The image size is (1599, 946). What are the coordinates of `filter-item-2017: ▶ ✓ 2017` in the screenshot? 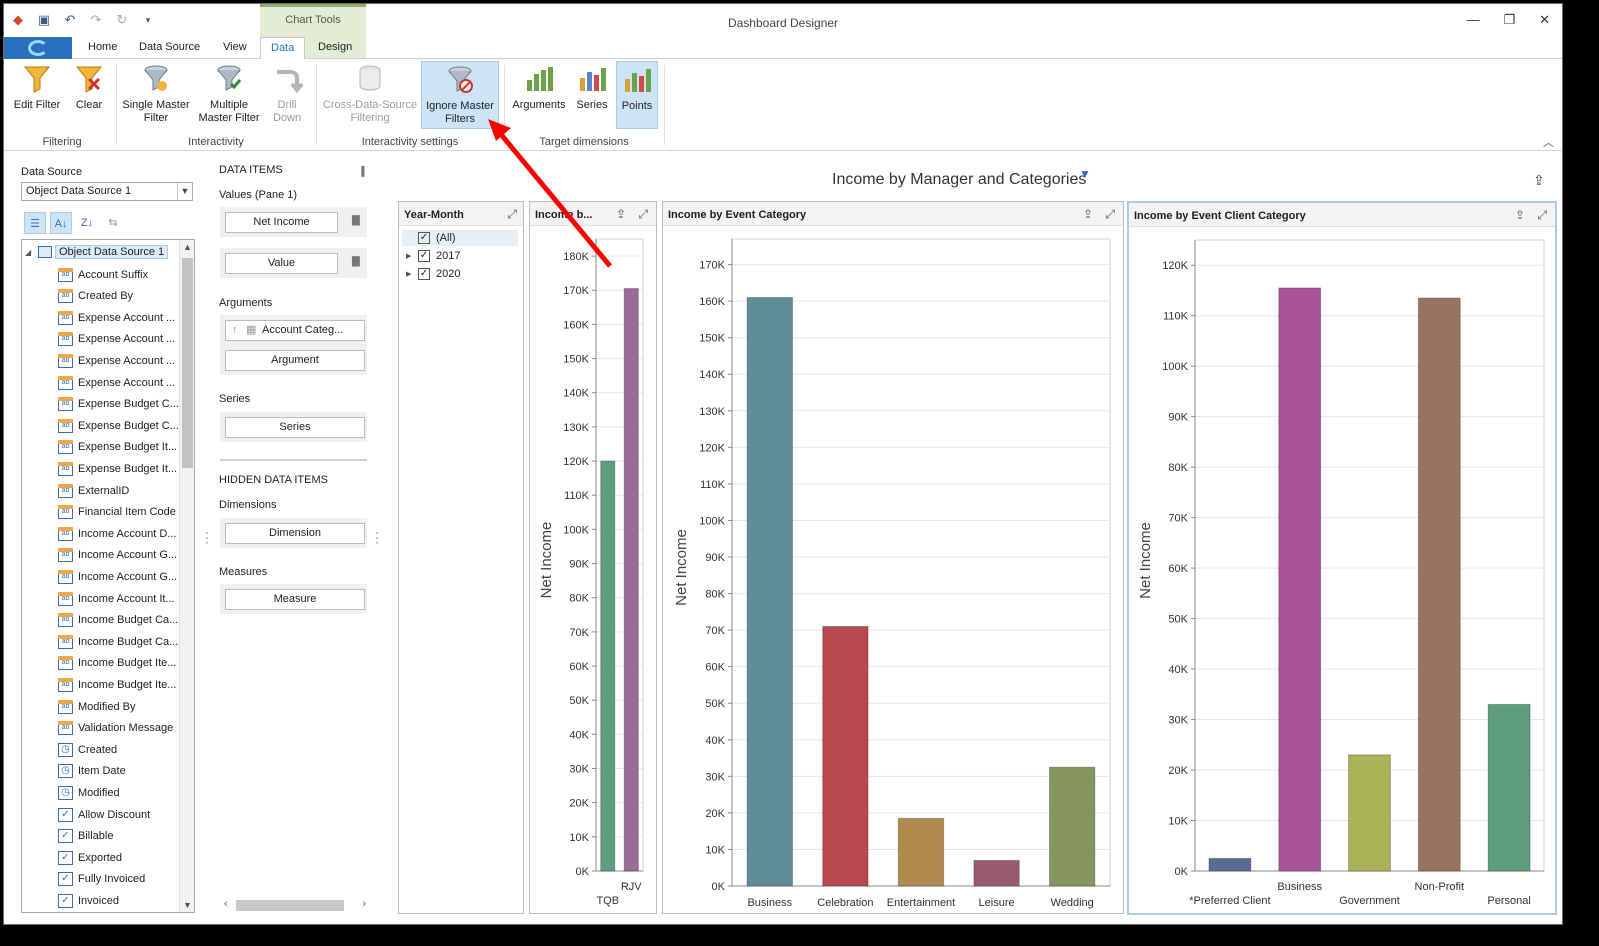 It's located at (433, 256).